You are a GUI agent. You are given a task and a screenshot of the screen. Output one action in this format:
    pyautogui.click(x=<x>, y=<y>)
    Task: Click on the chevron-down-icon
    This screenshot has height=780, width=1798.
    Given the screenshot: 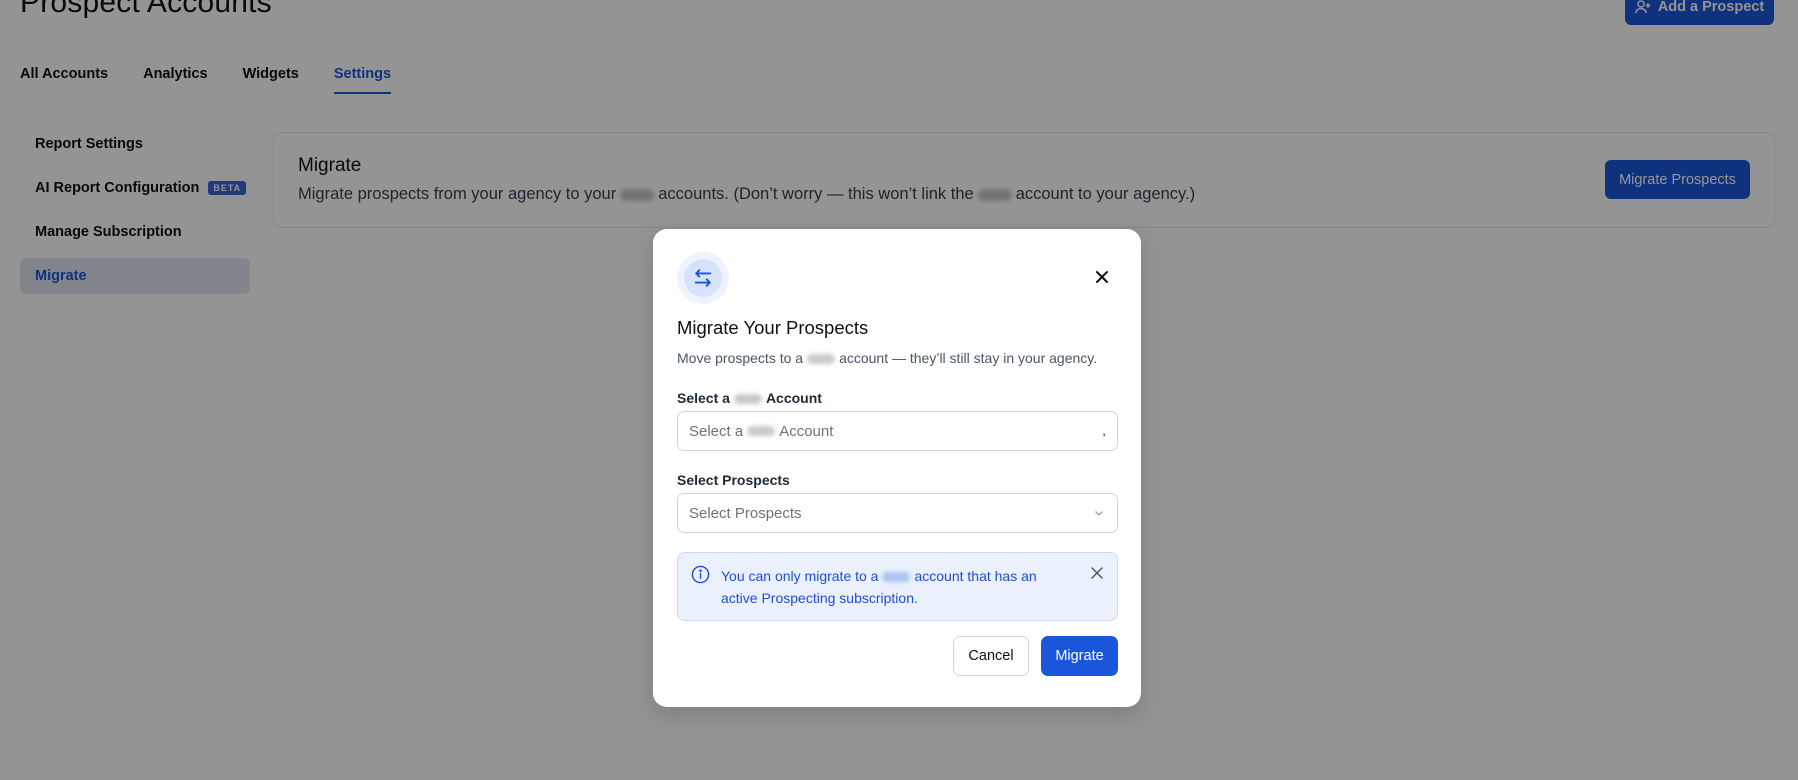 What is the action you would take?
    pyautogui.click(x=1099, y=513)
    